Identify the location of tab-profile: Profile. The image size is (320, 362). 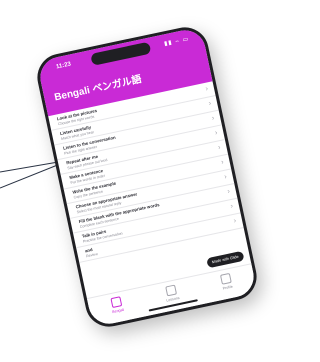
(226, 282).